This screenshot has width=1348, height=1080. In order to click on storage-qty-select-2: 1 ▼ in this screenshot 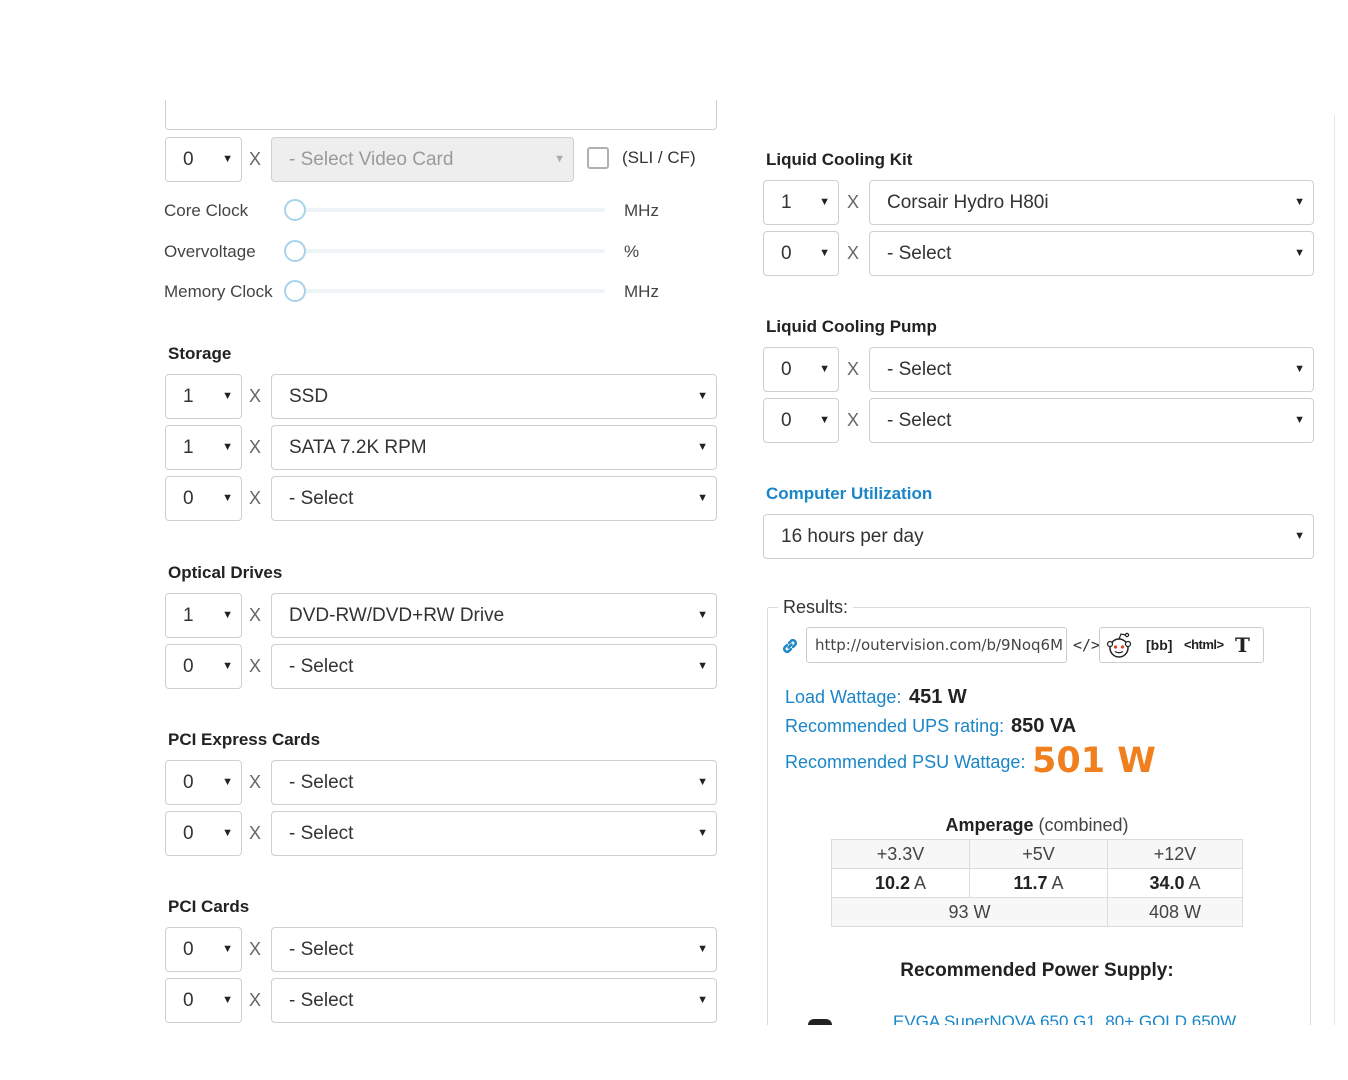, I will do `click(203, 447)`.